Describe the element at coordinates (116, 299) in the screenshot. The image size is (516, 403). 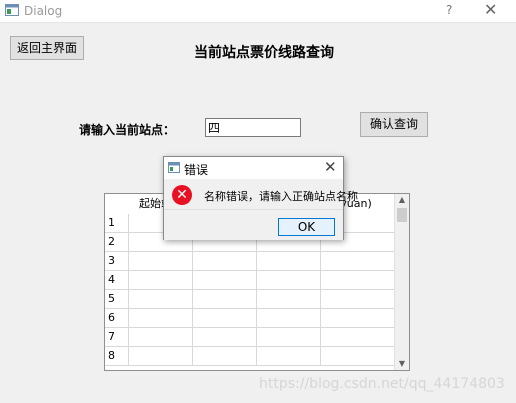
I see `row-number: 5` at that location.